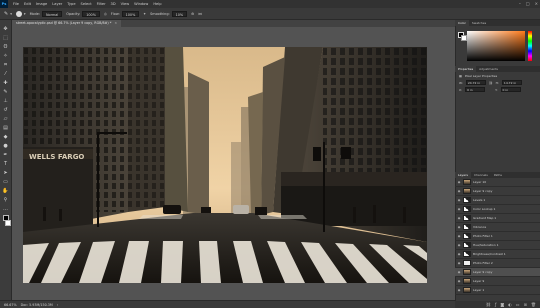 This screenshot has height=308, width=540. What do you see at coordinates (5, 137) in the screenshot?
I see `blur-tool-icon: ◆` at bounding box center [5, 137].